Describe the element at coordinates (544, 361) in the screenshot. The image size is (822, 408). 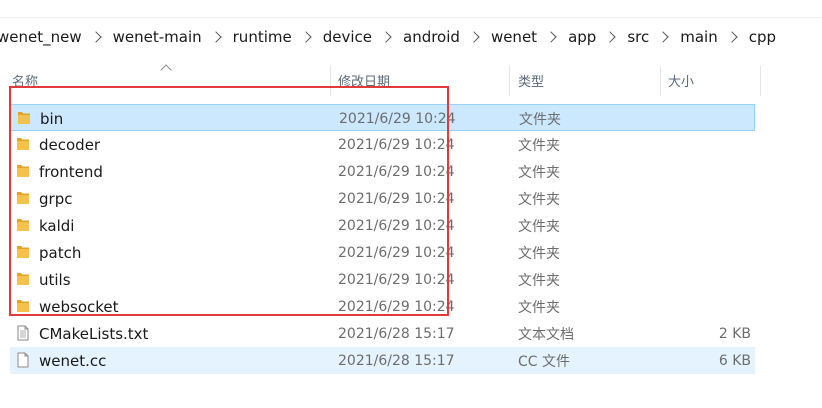
I see `file-type: CC 文件` at that location.